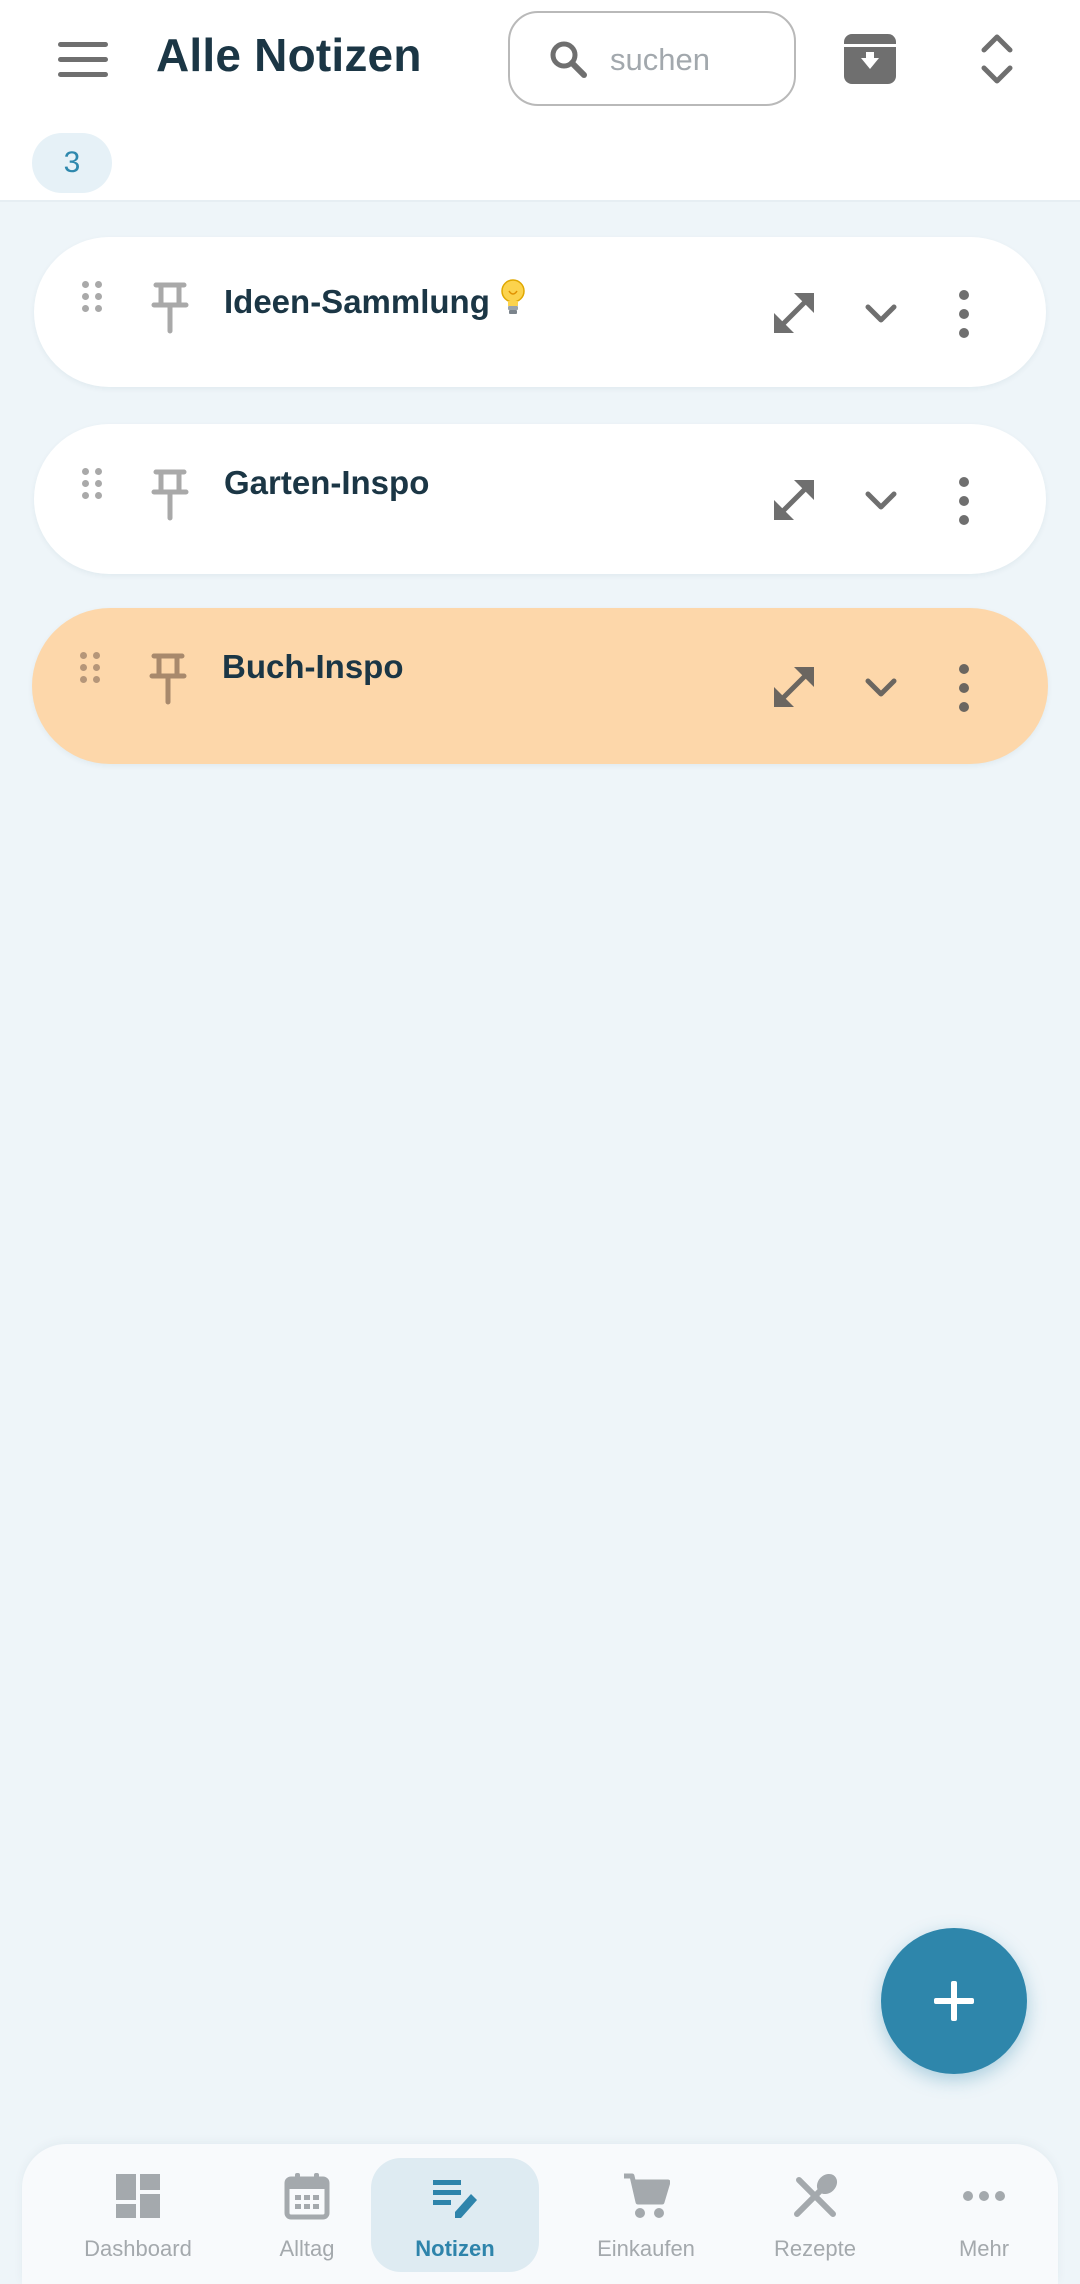 The image size is (1080, 2284). I want to click on nav-item-dashboard: Dashboard, so click(138, 2215).